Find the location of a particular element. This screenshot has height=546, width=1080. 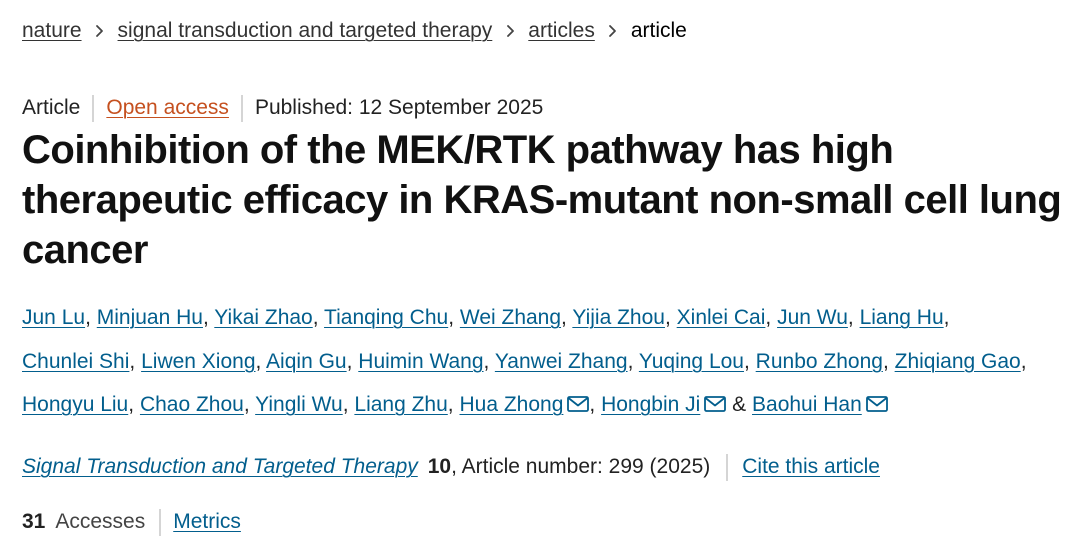

author-link: Chao Zhou is located at coordinates (192, 404).